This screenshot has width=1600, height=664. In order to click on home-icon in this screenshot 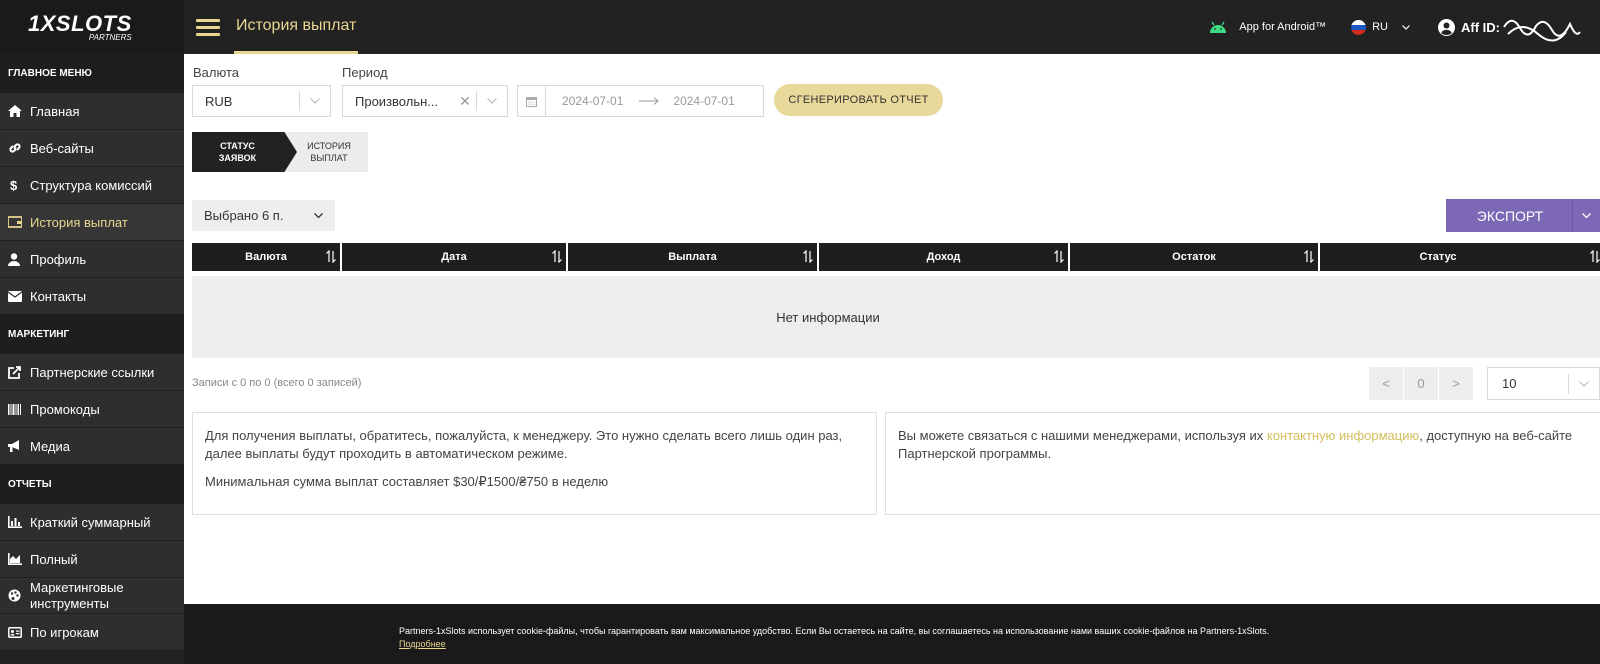, I will do `click(19, 111)`.